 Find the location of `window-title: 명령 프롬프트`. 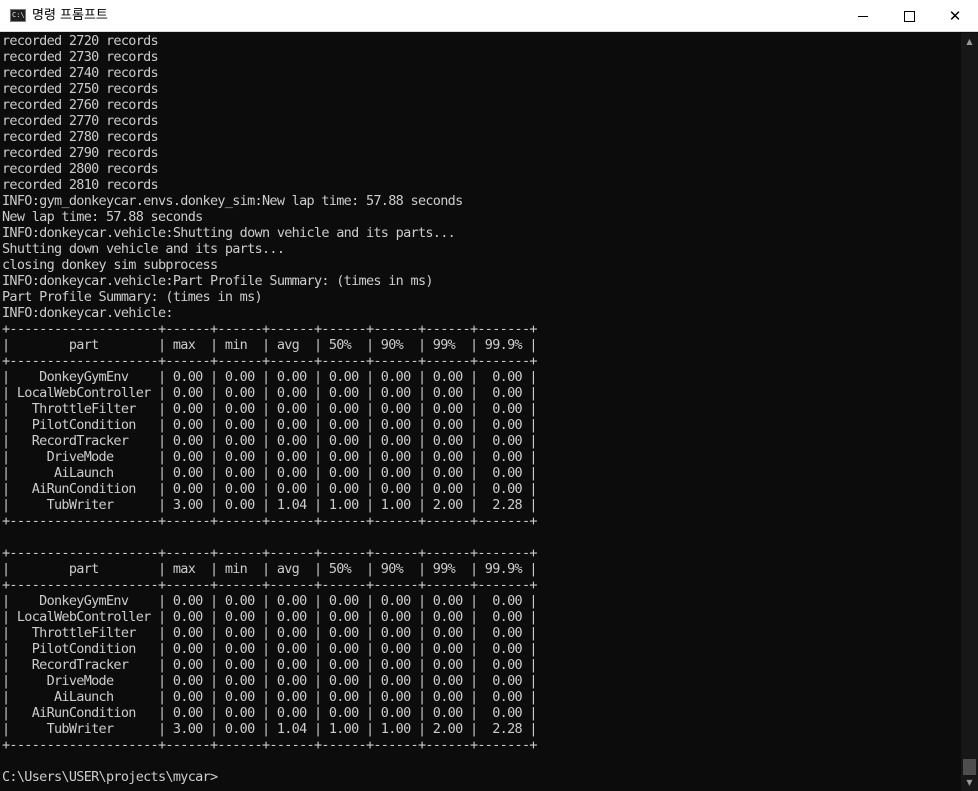

window-title: 명령 프롬프트 is located at coordinates (70, 15).